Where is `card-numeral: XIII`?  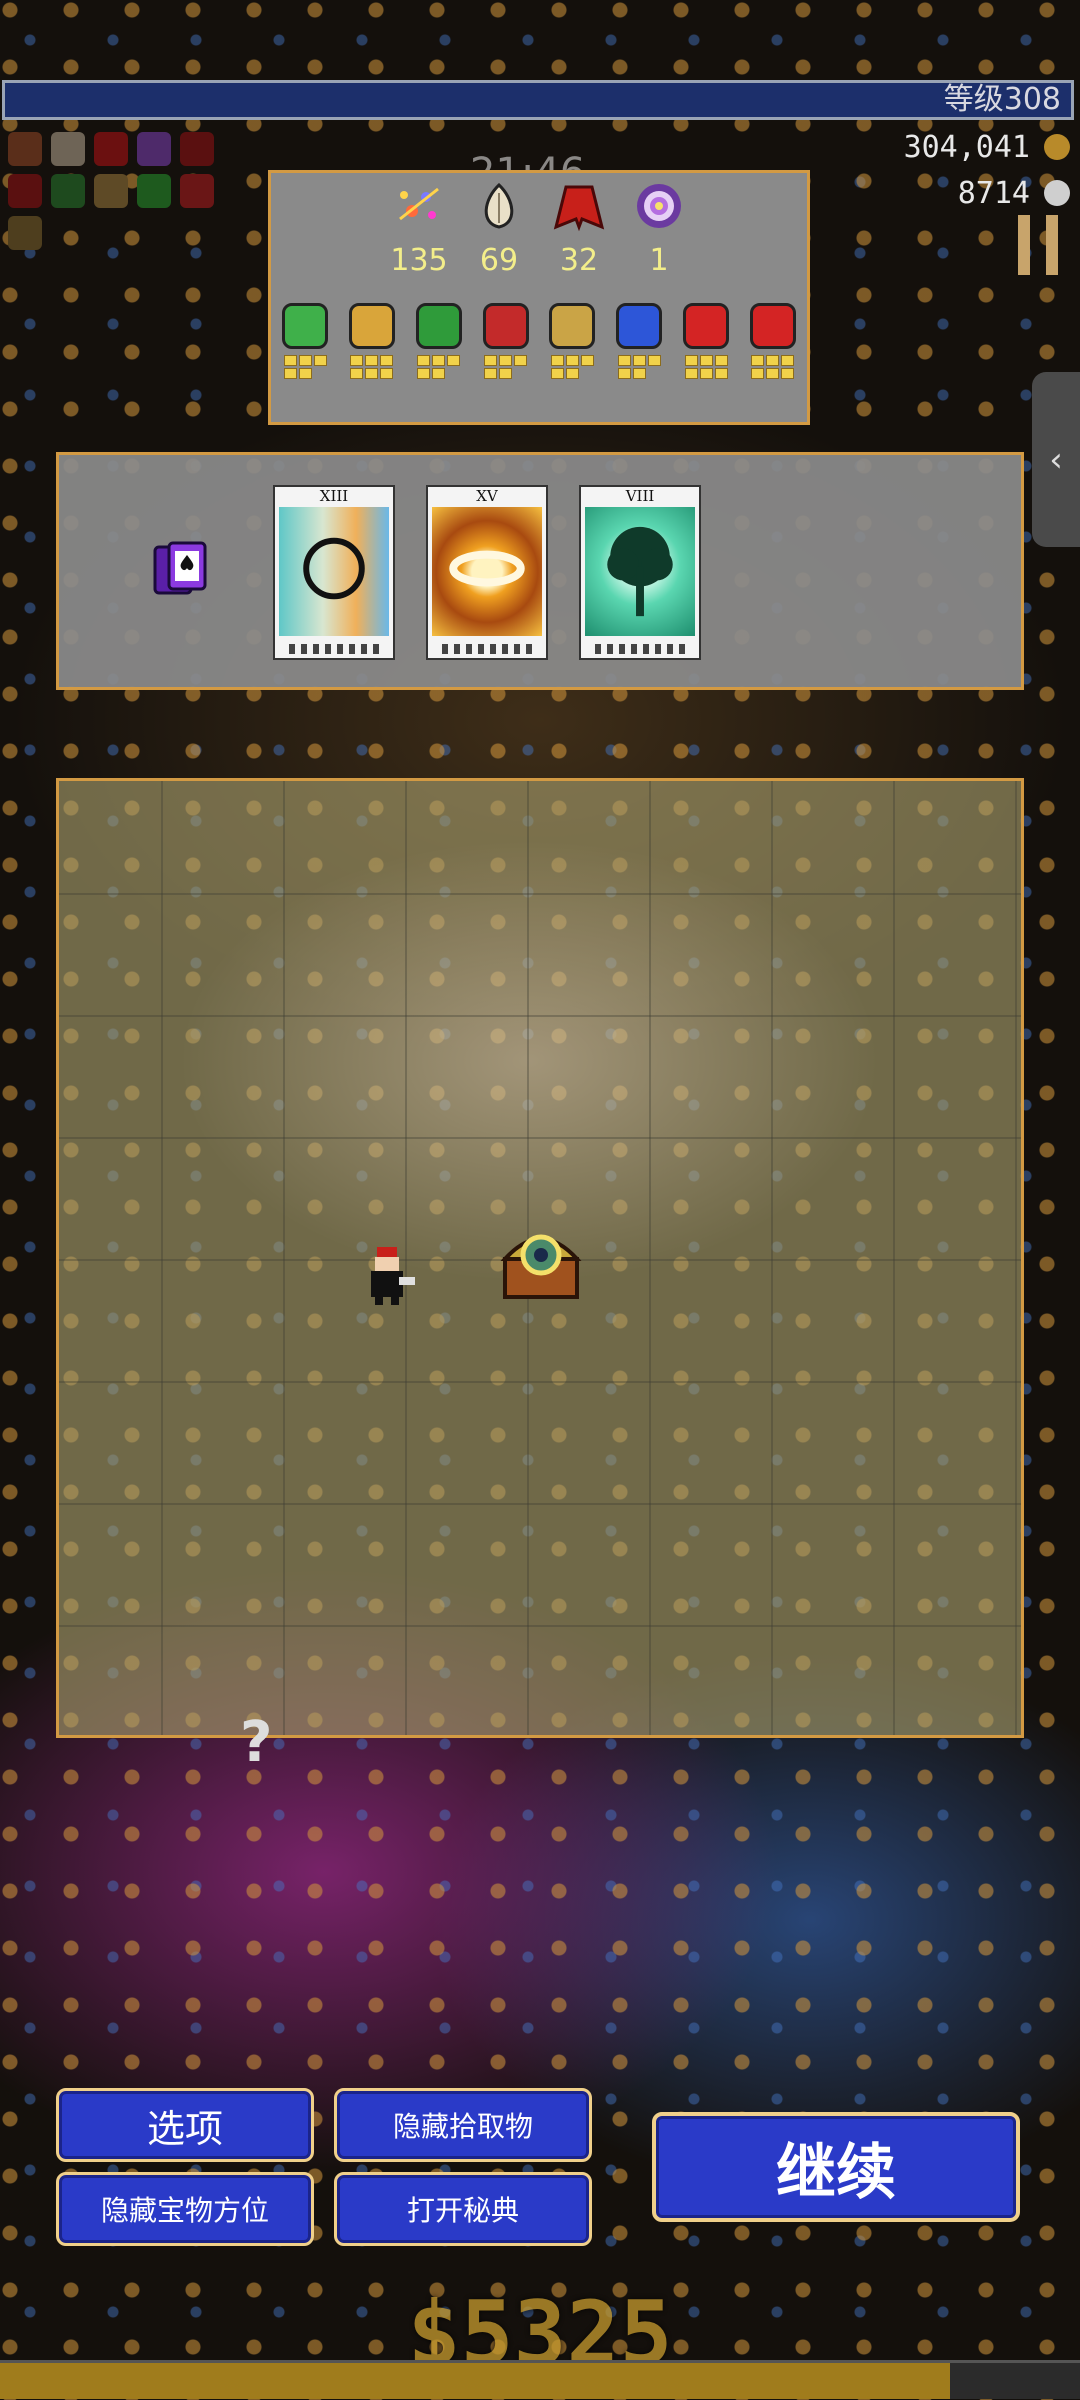 card-numeral: XIII is located at coordinates (334, 496).